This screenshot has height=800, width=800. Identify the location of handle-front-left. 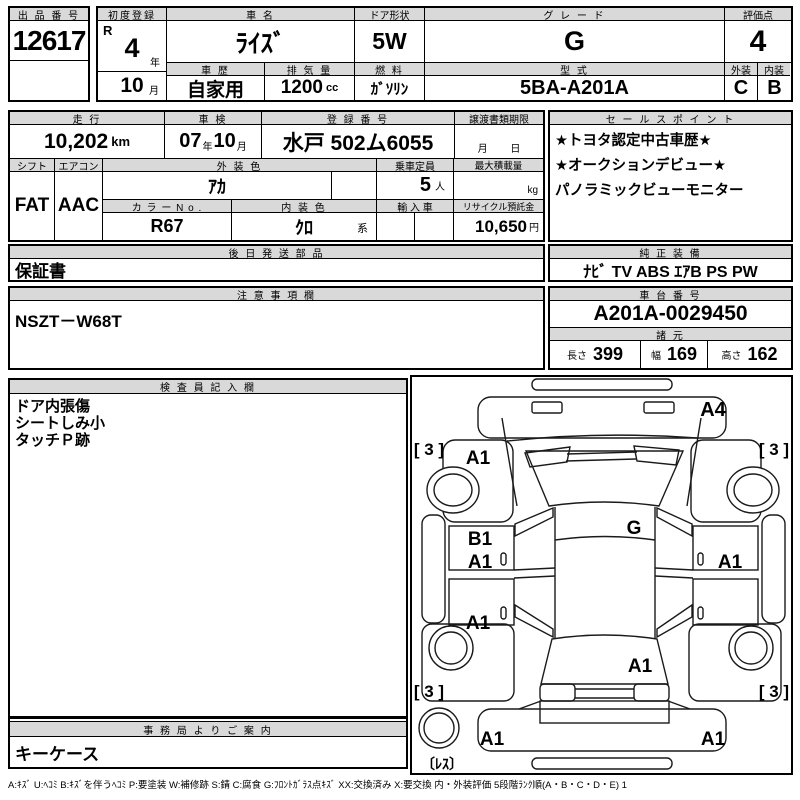
(503, 559).